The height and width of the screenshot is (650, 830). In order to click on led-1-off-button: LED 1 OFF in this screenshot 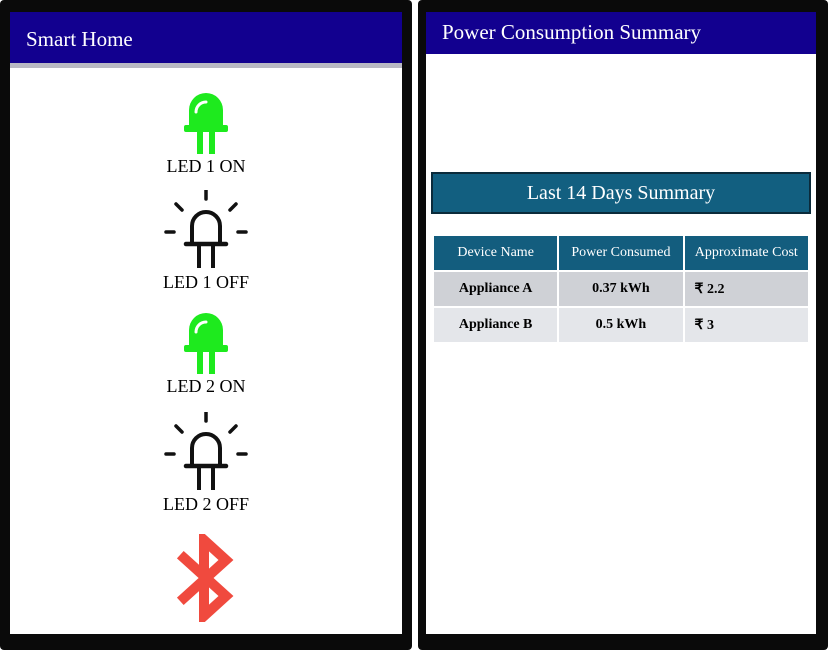, I will do `click(206, 241)`.